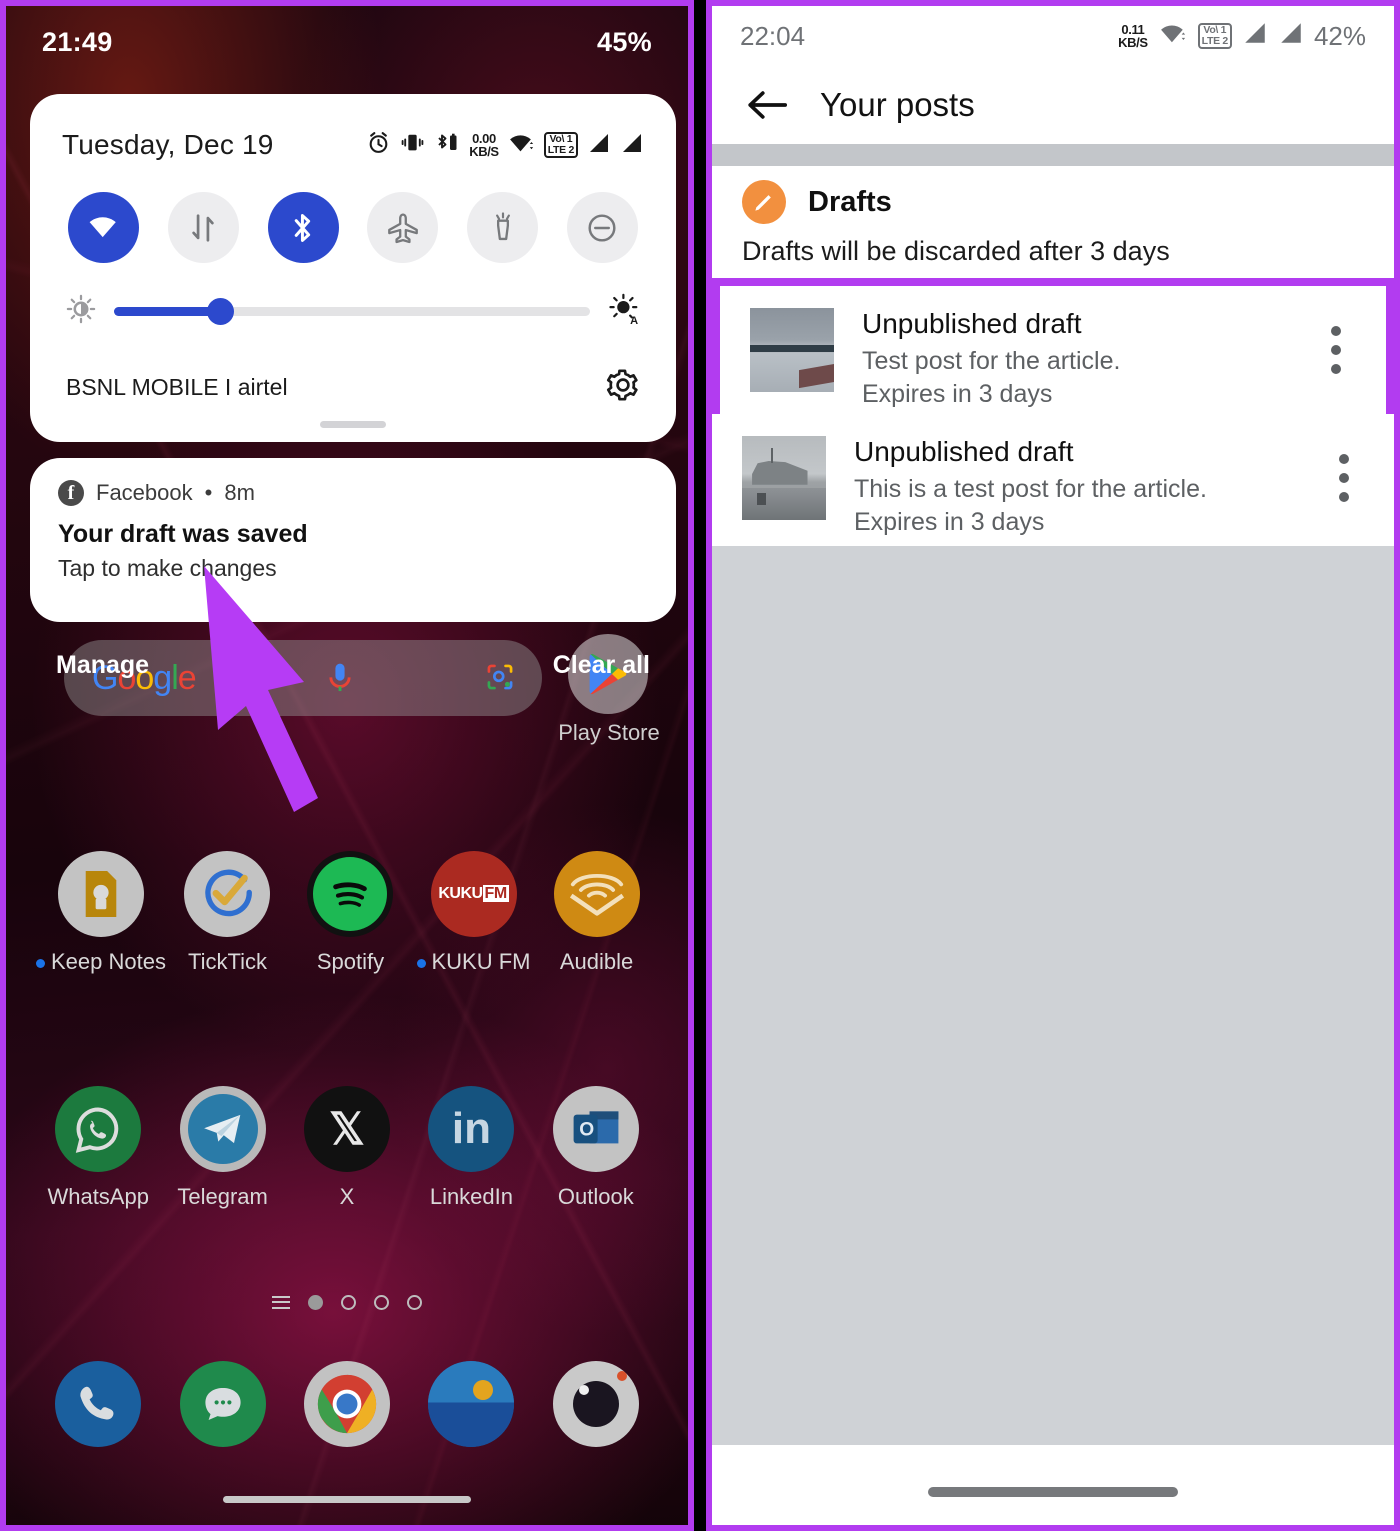 This screenshot has height=1531, width=1400. I want to click on manage-notifications-button: Manage, so click(102, 665).